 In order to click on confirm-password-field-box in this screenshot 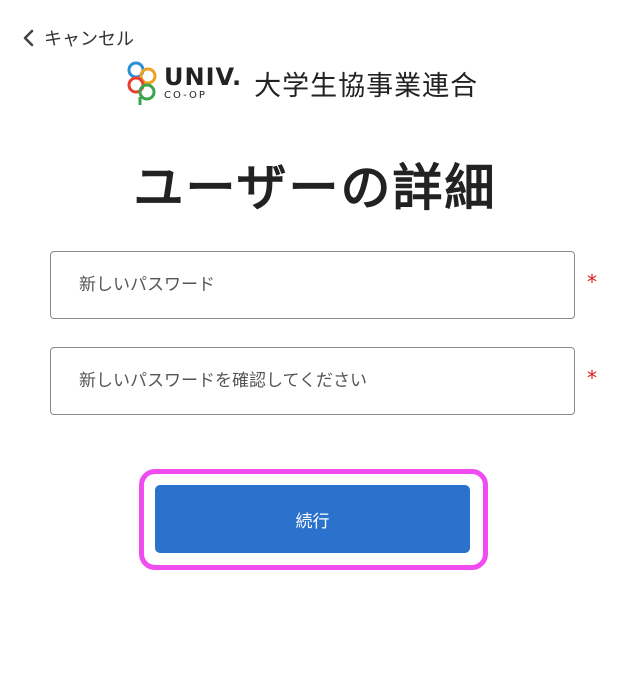, I will do `click(312, 381)`.